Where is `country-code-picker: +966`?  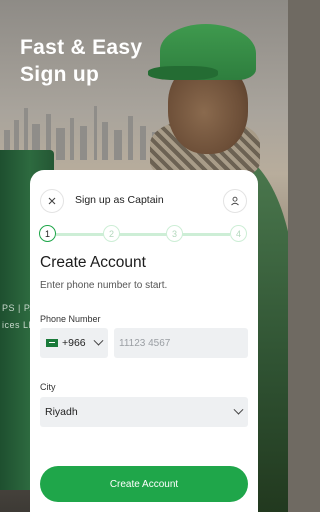
country-code-picker: +966 is located at coordinates (74, 343).